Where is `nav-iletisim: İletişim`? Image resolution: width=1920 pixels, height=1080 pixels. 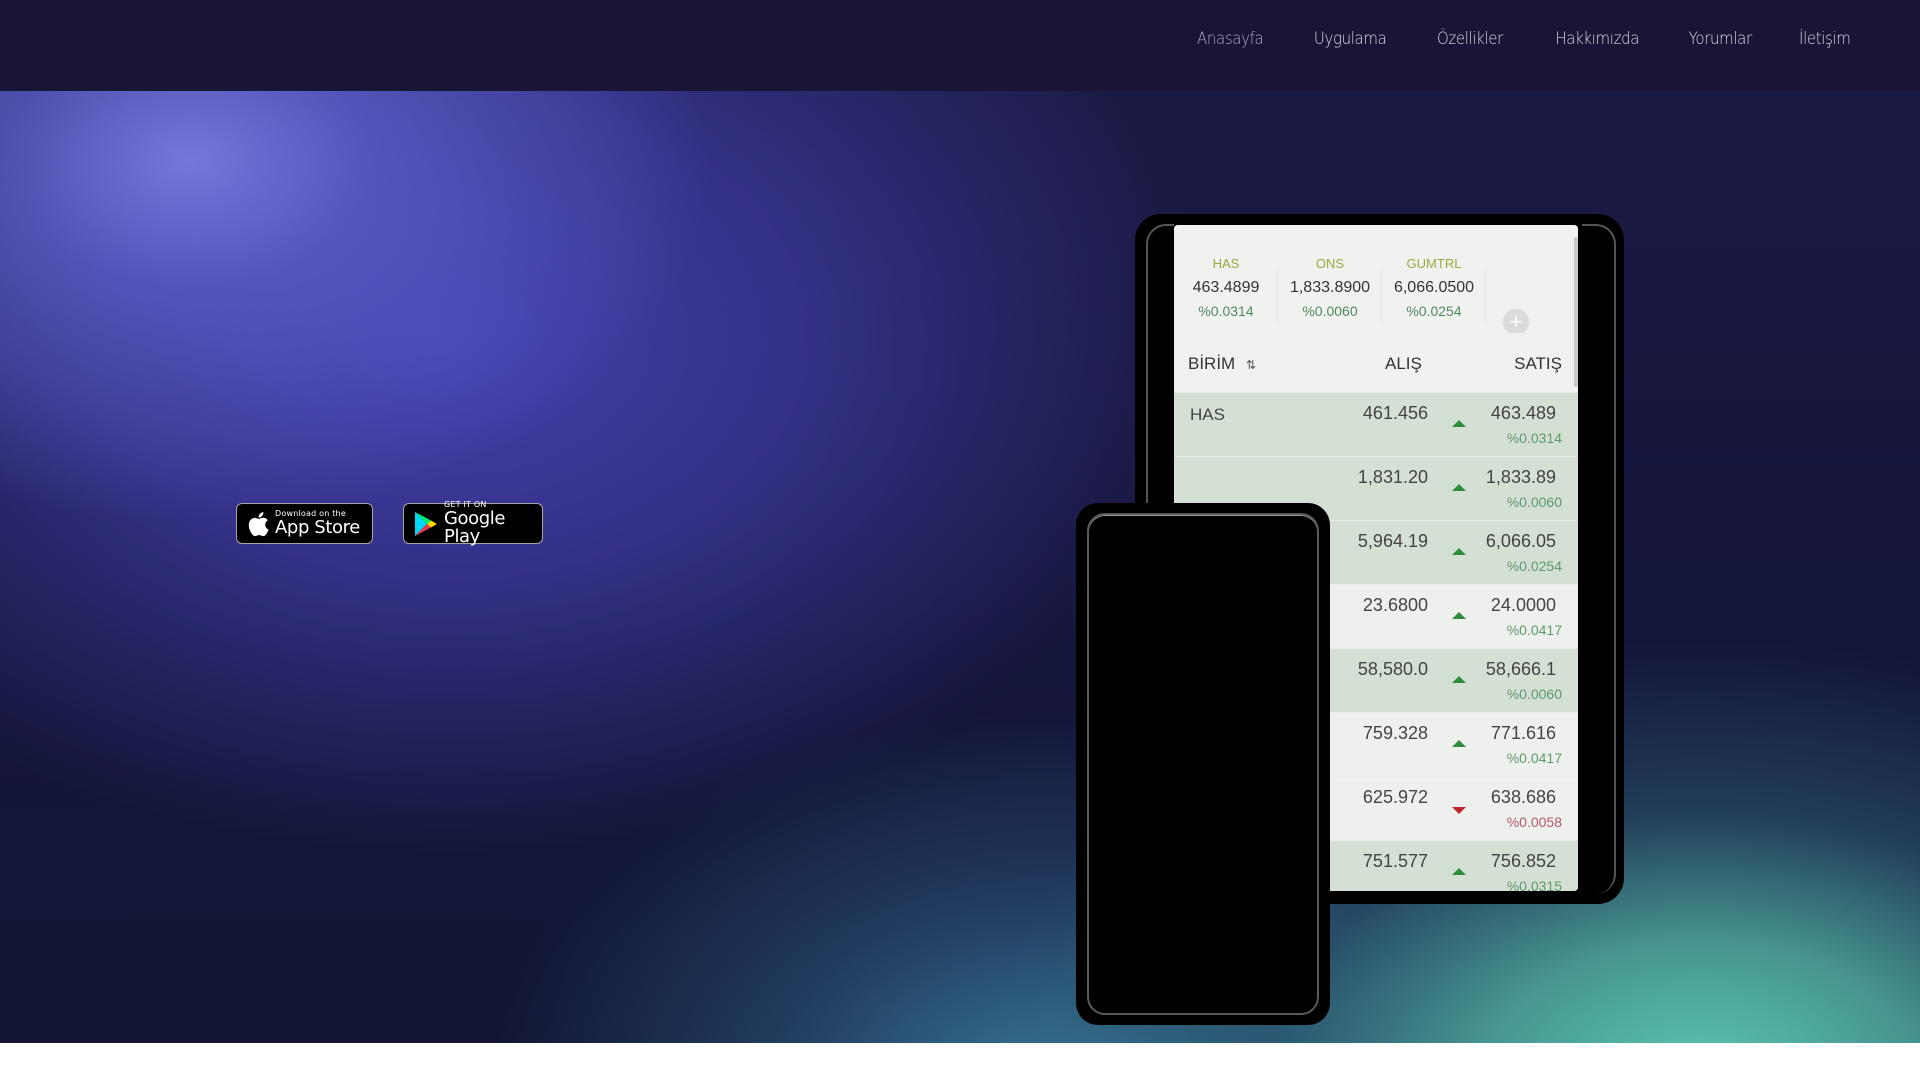 nav-iletisim: İletişim is located at coordinates (1825, 39).